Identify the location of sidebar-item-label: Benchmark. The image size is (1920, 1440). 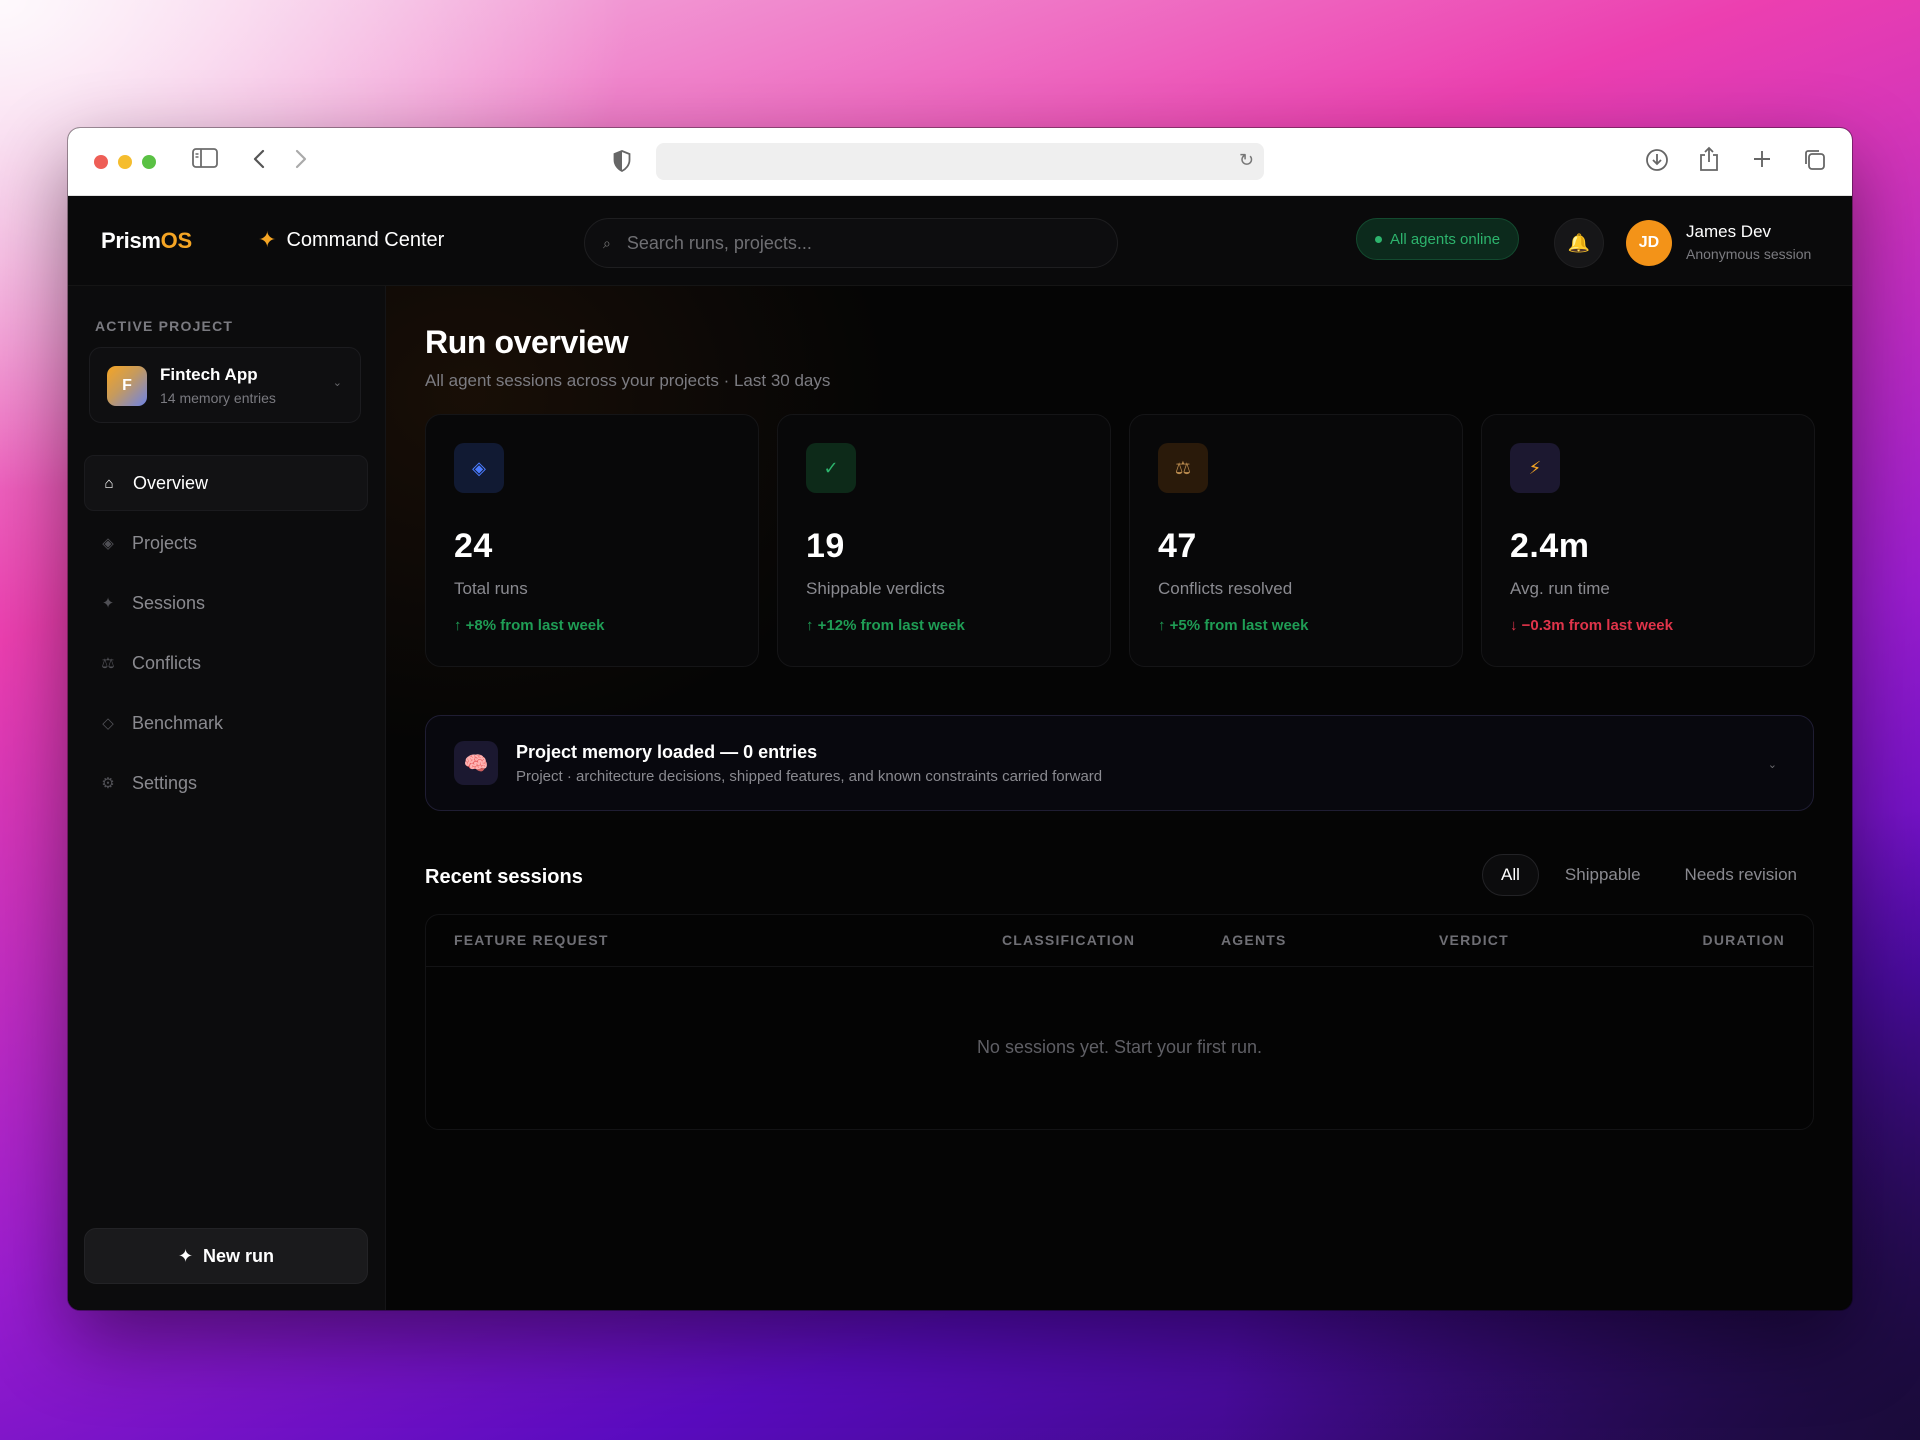
(178, 722).